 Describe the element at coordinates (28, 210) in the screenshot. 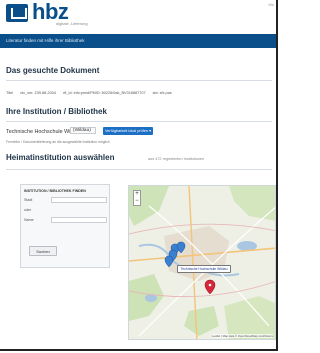

I see `field-label-or: oder` at that location.